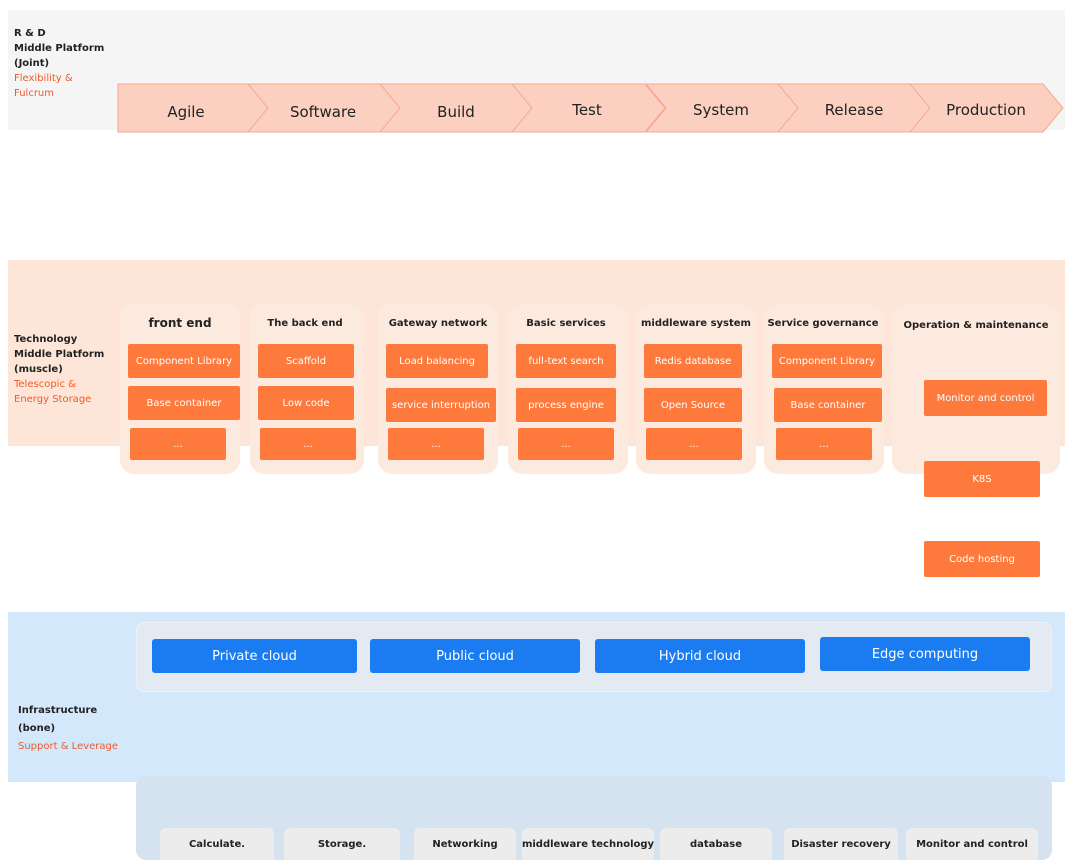  I want to click on column-title: middleware system, so click(696, 323).